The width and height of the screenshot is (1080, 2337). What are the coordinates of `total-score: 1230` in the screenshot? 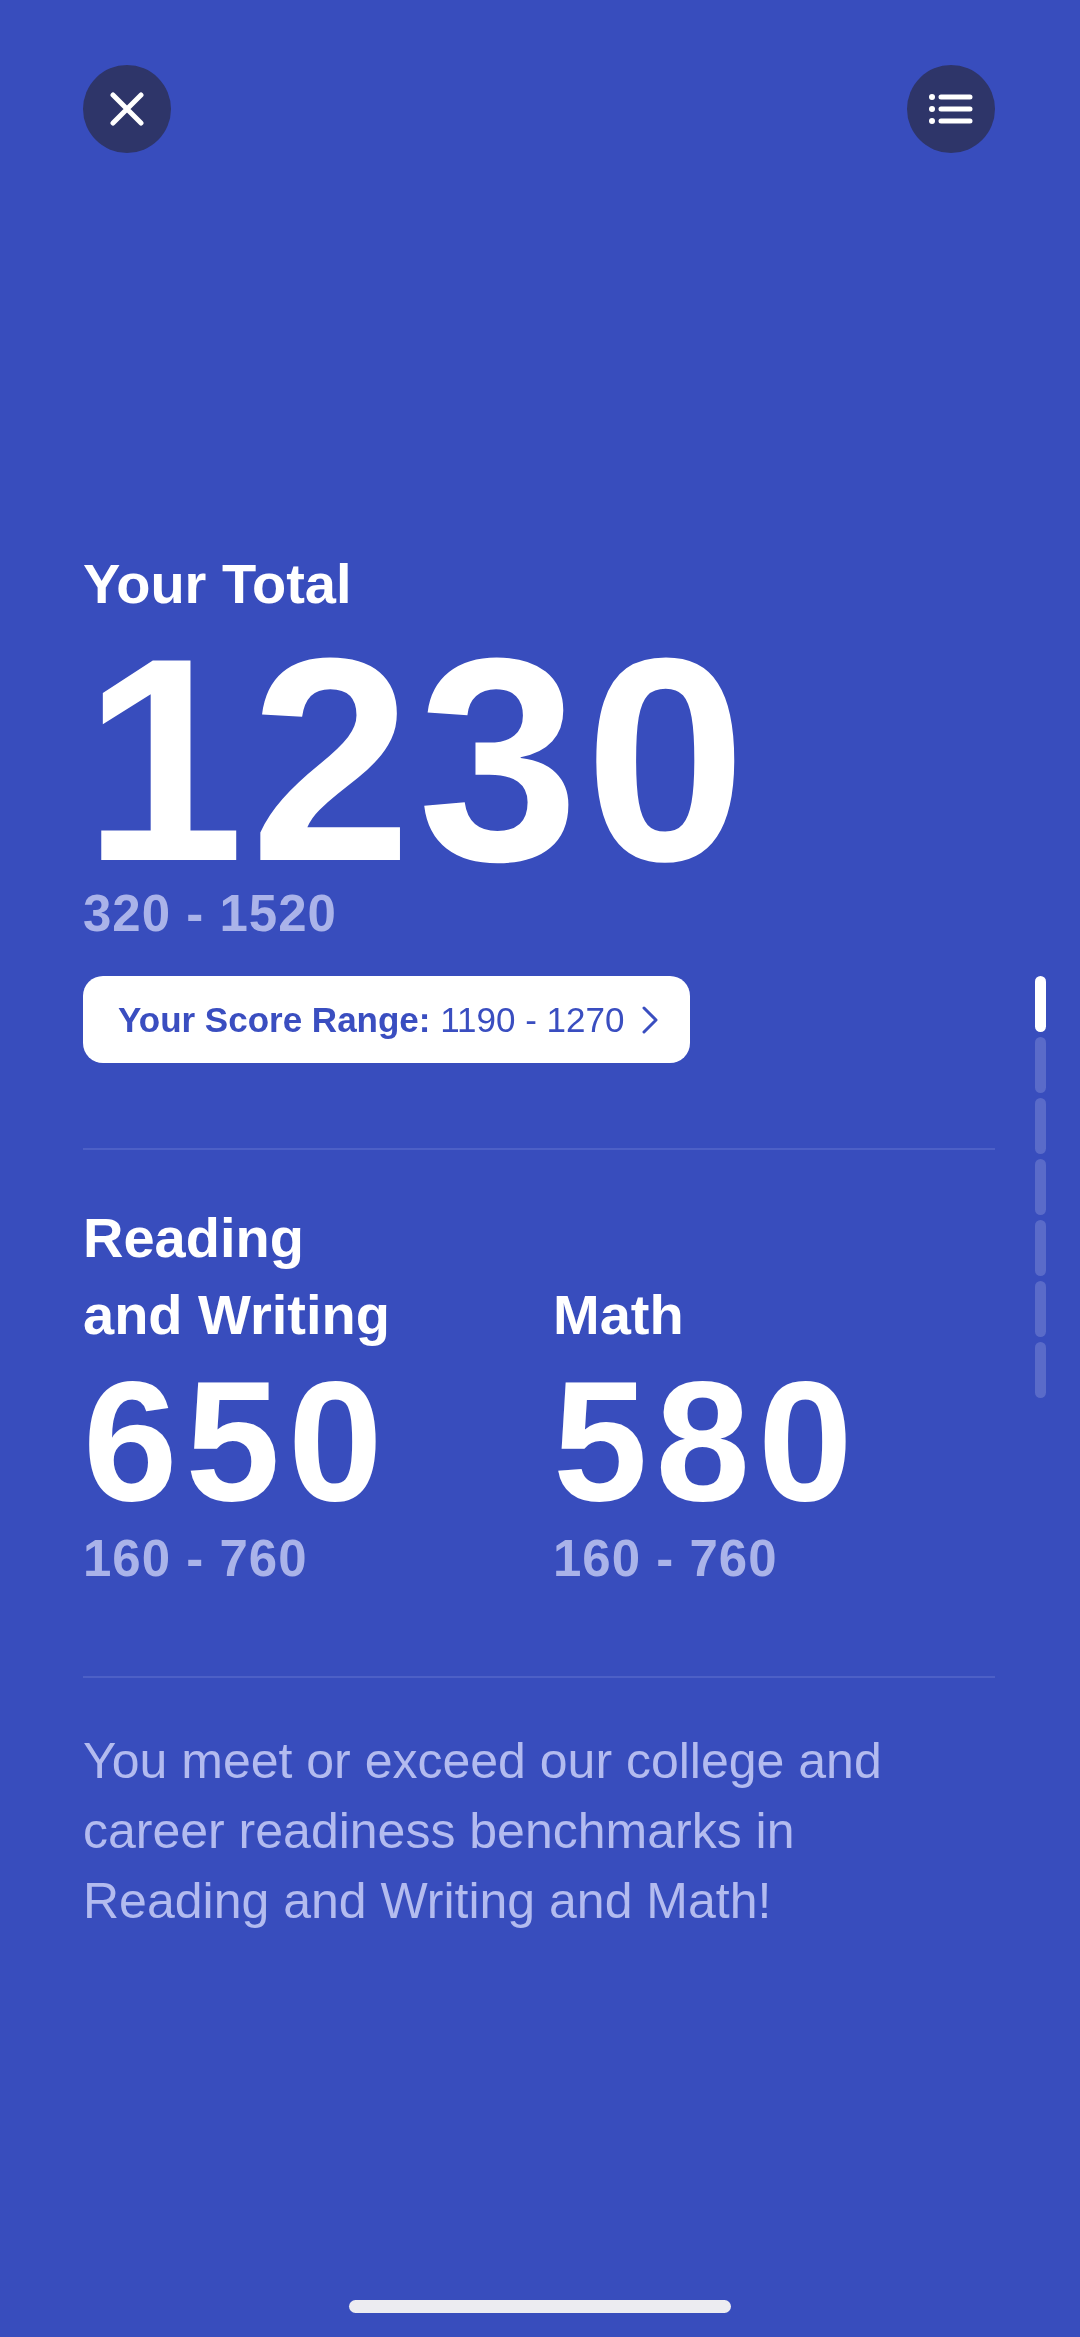 It's located at (418, 759).